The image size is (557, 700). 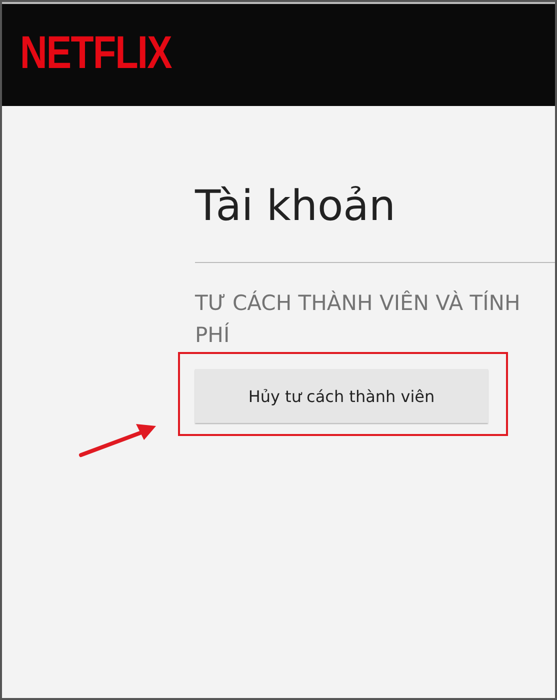 What do you see at coordinates (341, 396) in the screenshot?
I see `cancel-membership-button: Hủy tư cách thành viên` at bounding box center [341, 396].